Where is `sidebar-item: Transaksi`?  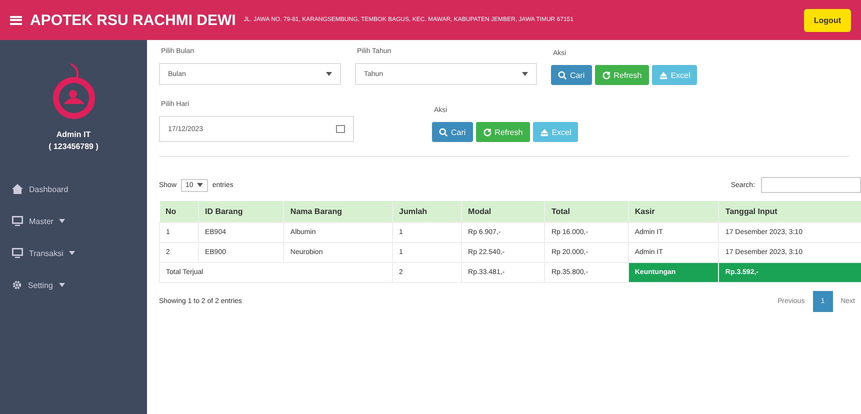
sidebar-item: Transaksi is located at coordinates (73, 253).